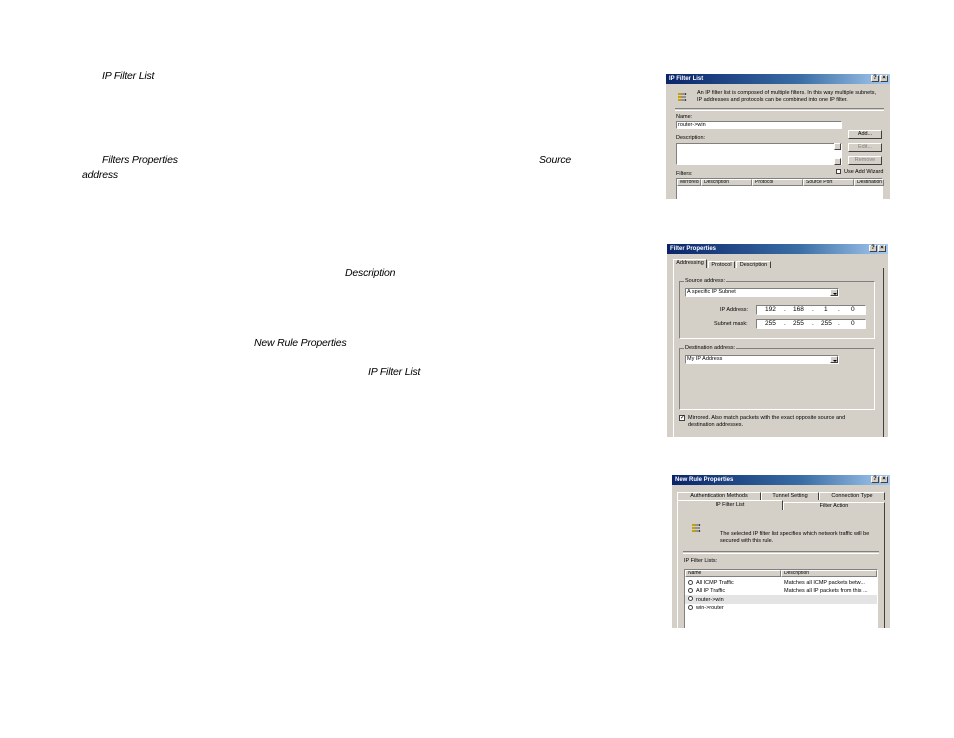 This screenshot has height=738, width=954. I want to click on ip-address-label: IP Address:, so click(734, 310).